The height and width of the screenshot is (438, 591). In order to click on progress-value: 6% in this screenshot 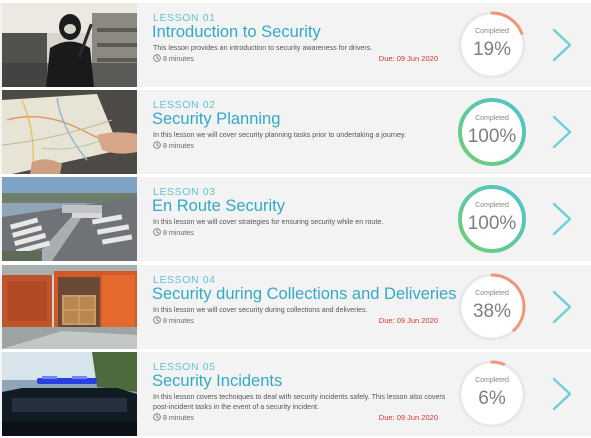, I will do `click(492, 398)`.